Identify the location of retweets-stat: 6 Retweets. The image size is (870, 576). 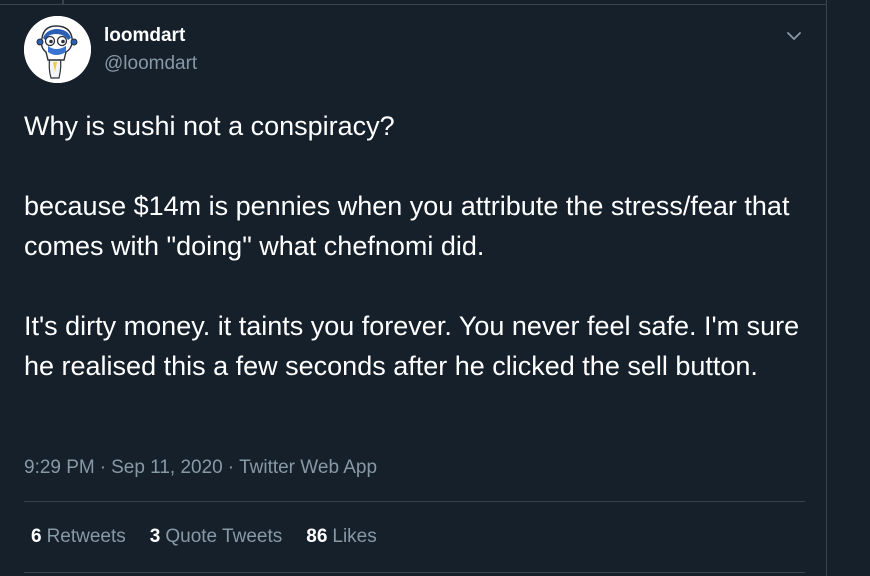
(78, 537).